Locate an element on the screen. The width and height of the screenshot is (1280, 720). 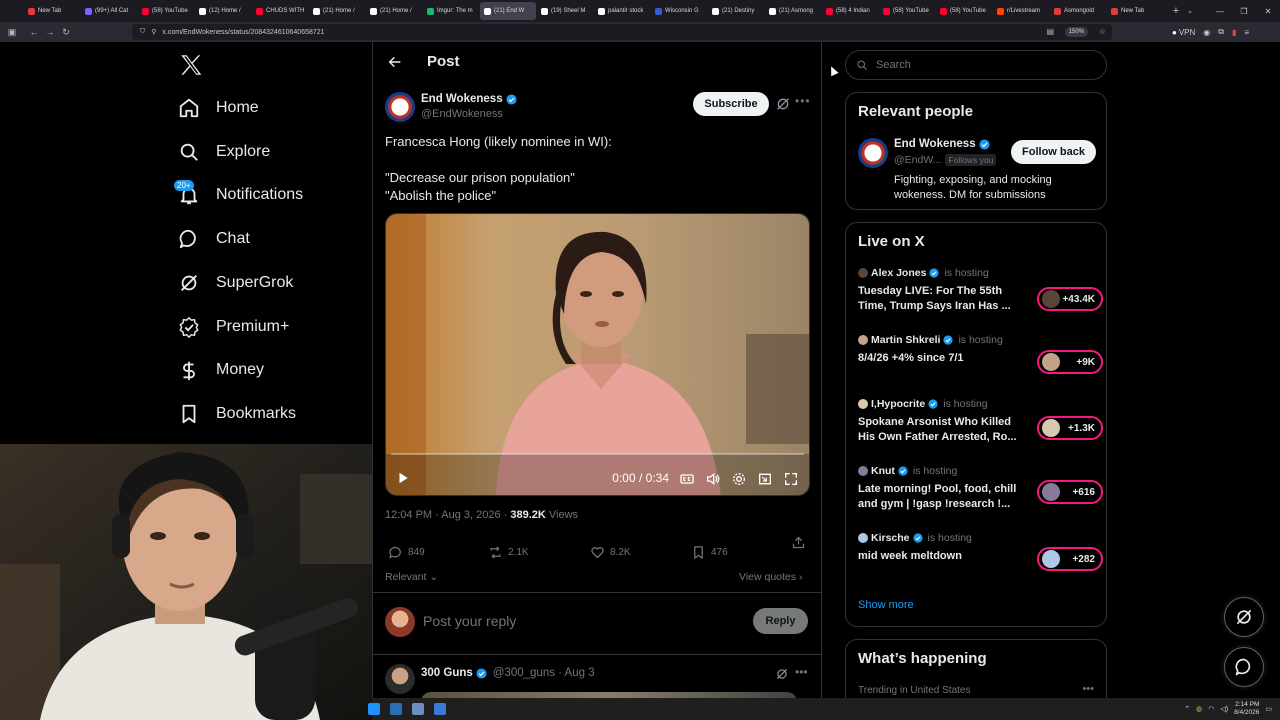
reply-sort-dropdown: Relevant ⌄ is located at coordinates (411, 577).